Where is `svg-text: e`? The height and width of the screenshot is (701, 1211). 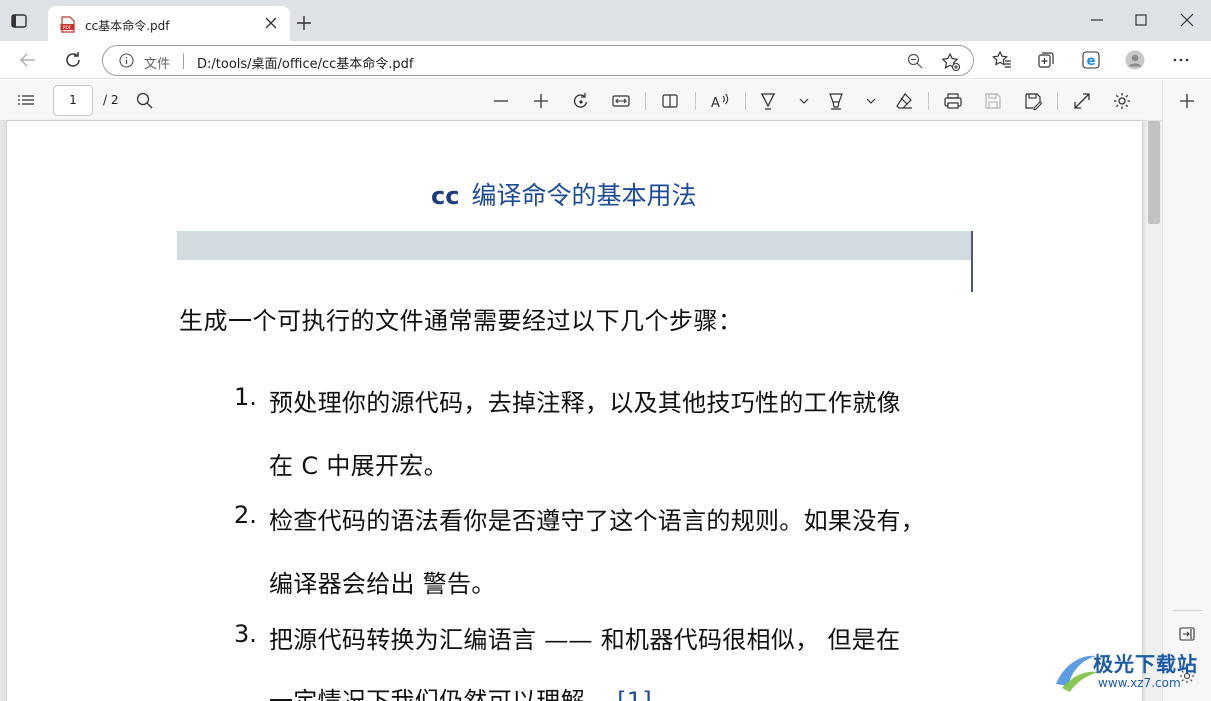
svg-text: e is located at coordinates (1091, 61).